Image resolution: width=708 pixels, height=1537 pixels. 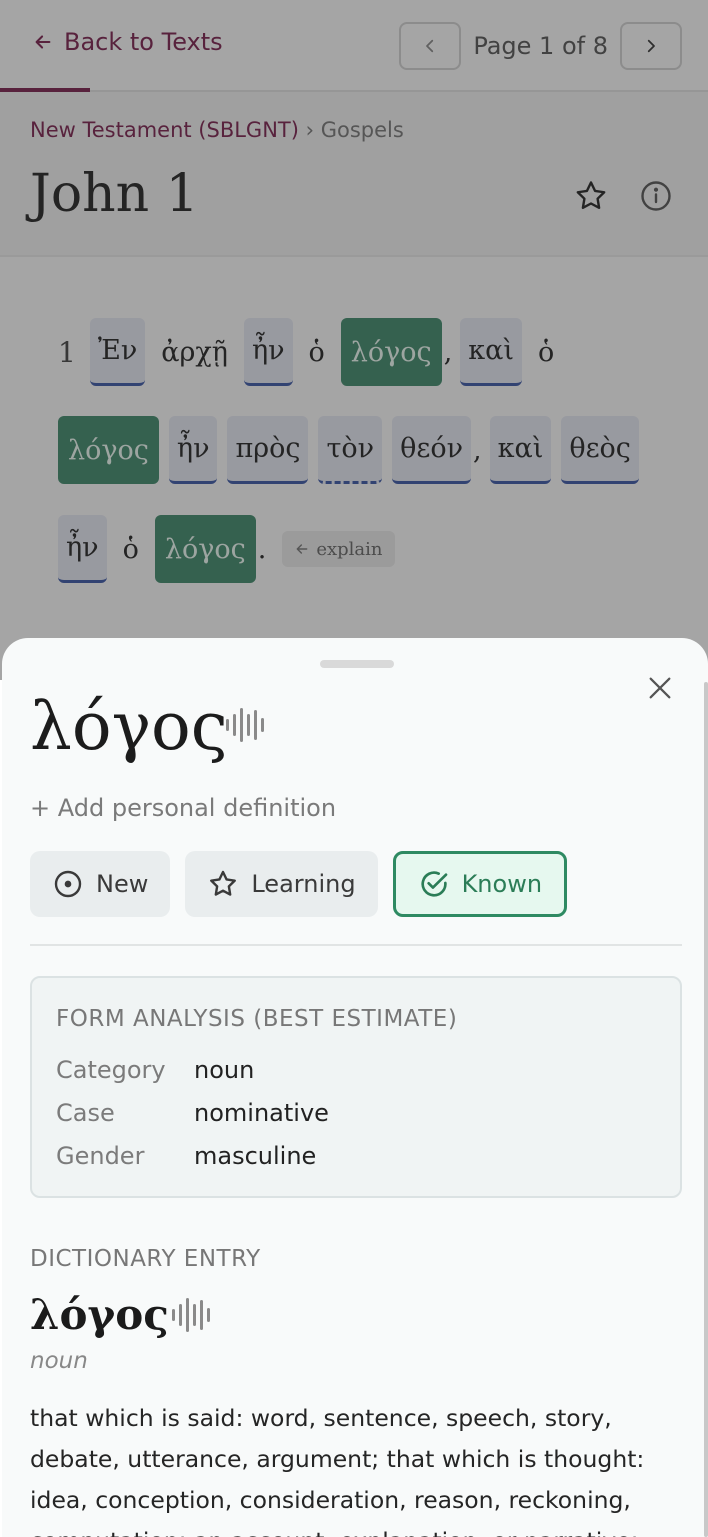 I want to click on analysis-value: noun, so click(x=224, y=1070).